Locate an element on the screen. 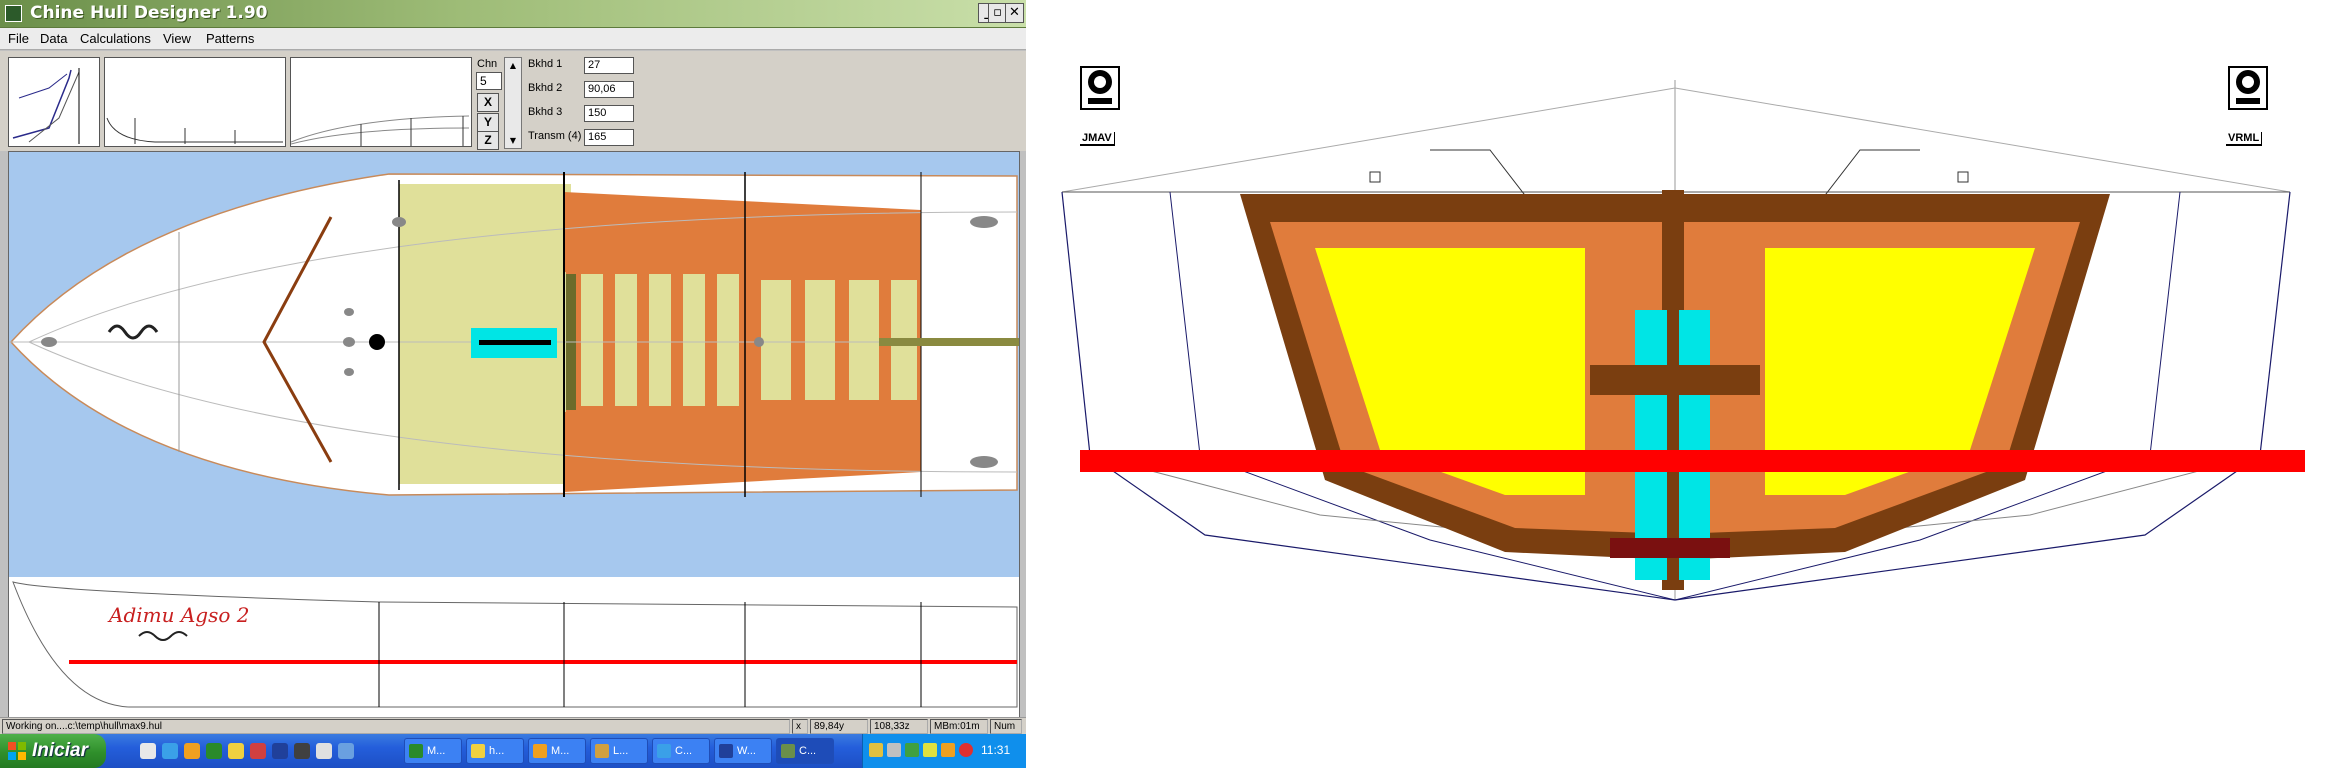  chine-count-field: 5 is located at coordinates (489, 81).